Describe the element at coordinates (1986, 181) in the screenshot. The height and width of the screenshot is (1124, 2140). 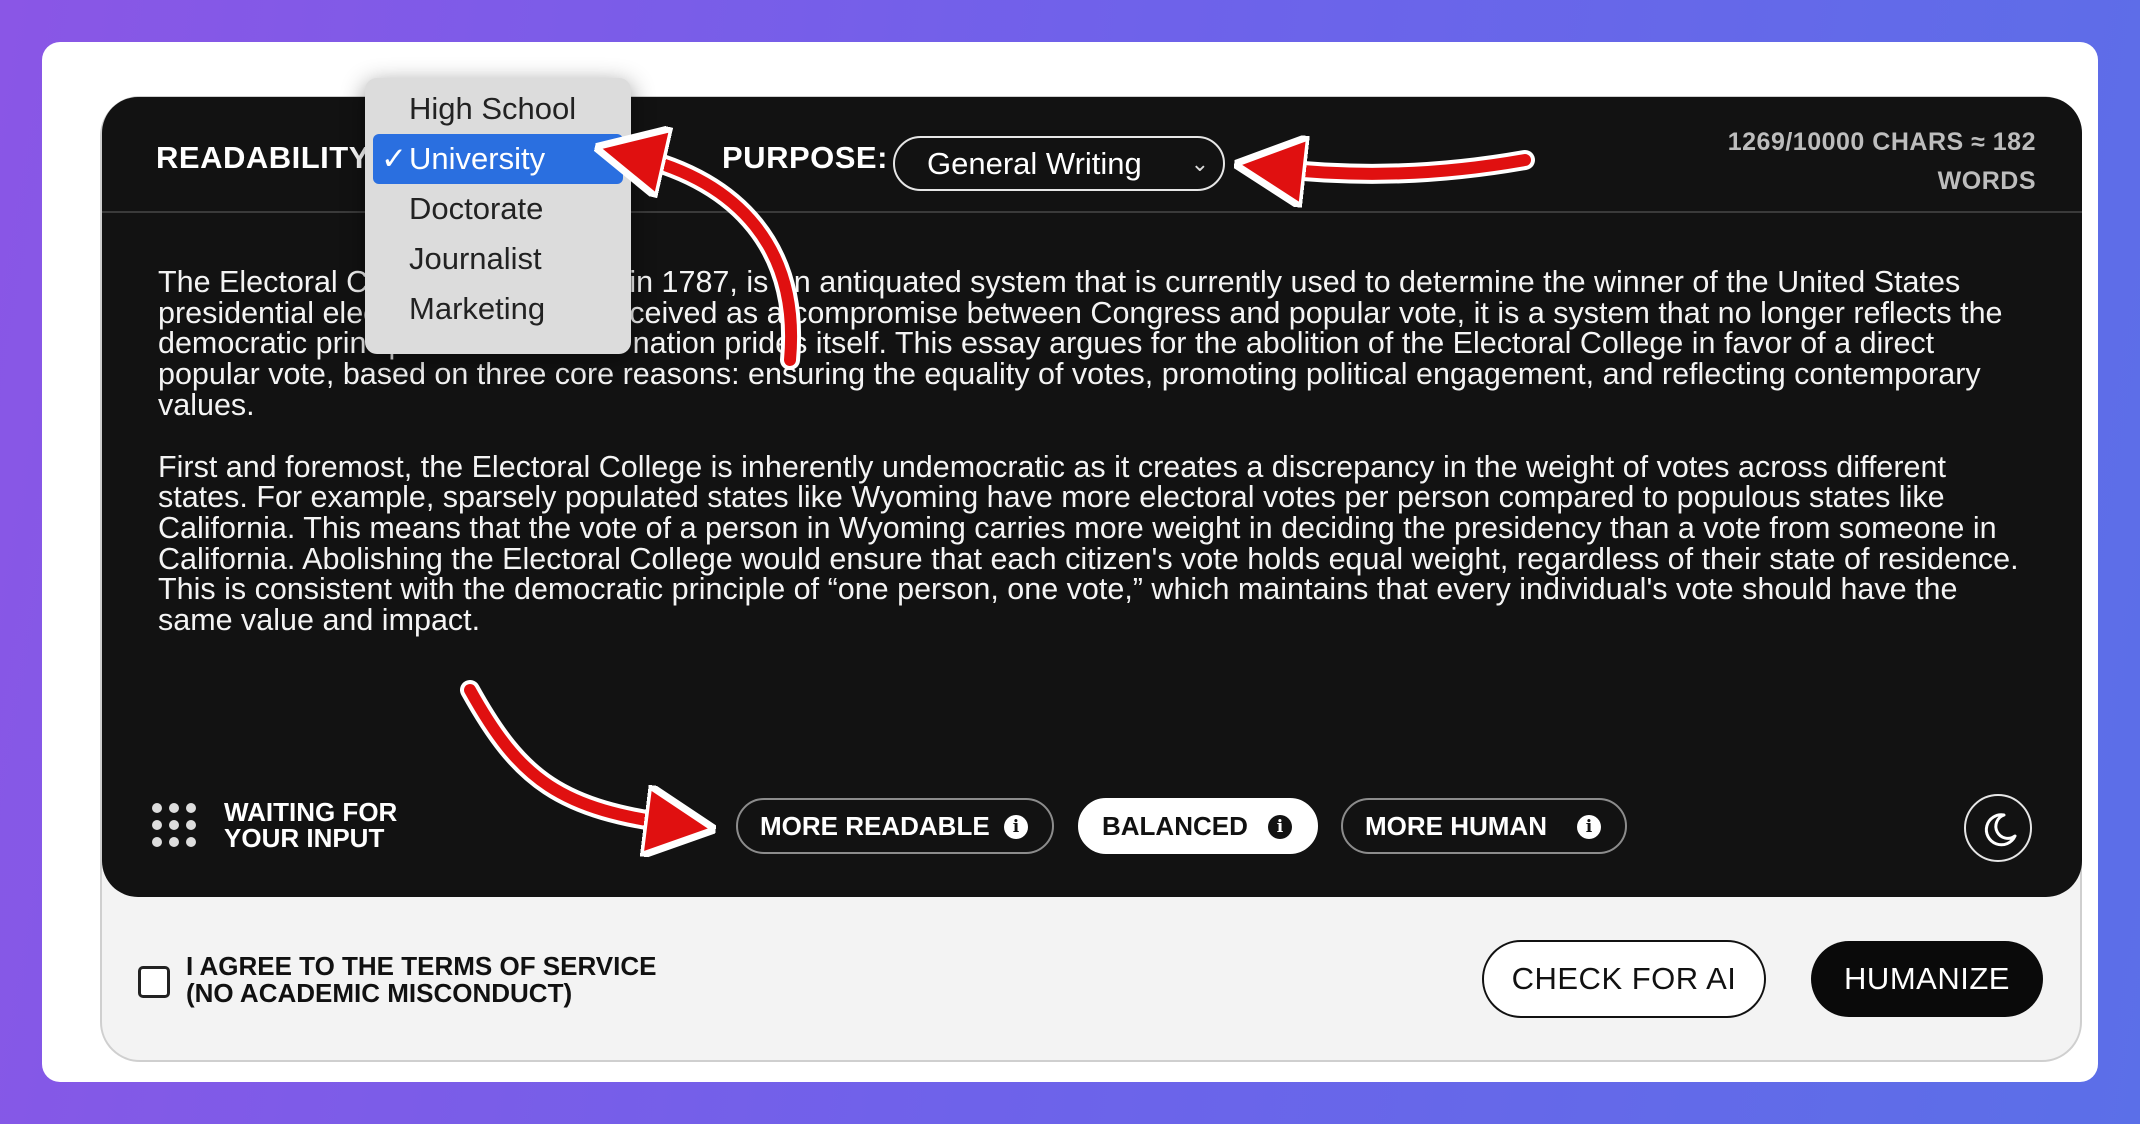
I see `char-counter-line2: WORDS` at that location.